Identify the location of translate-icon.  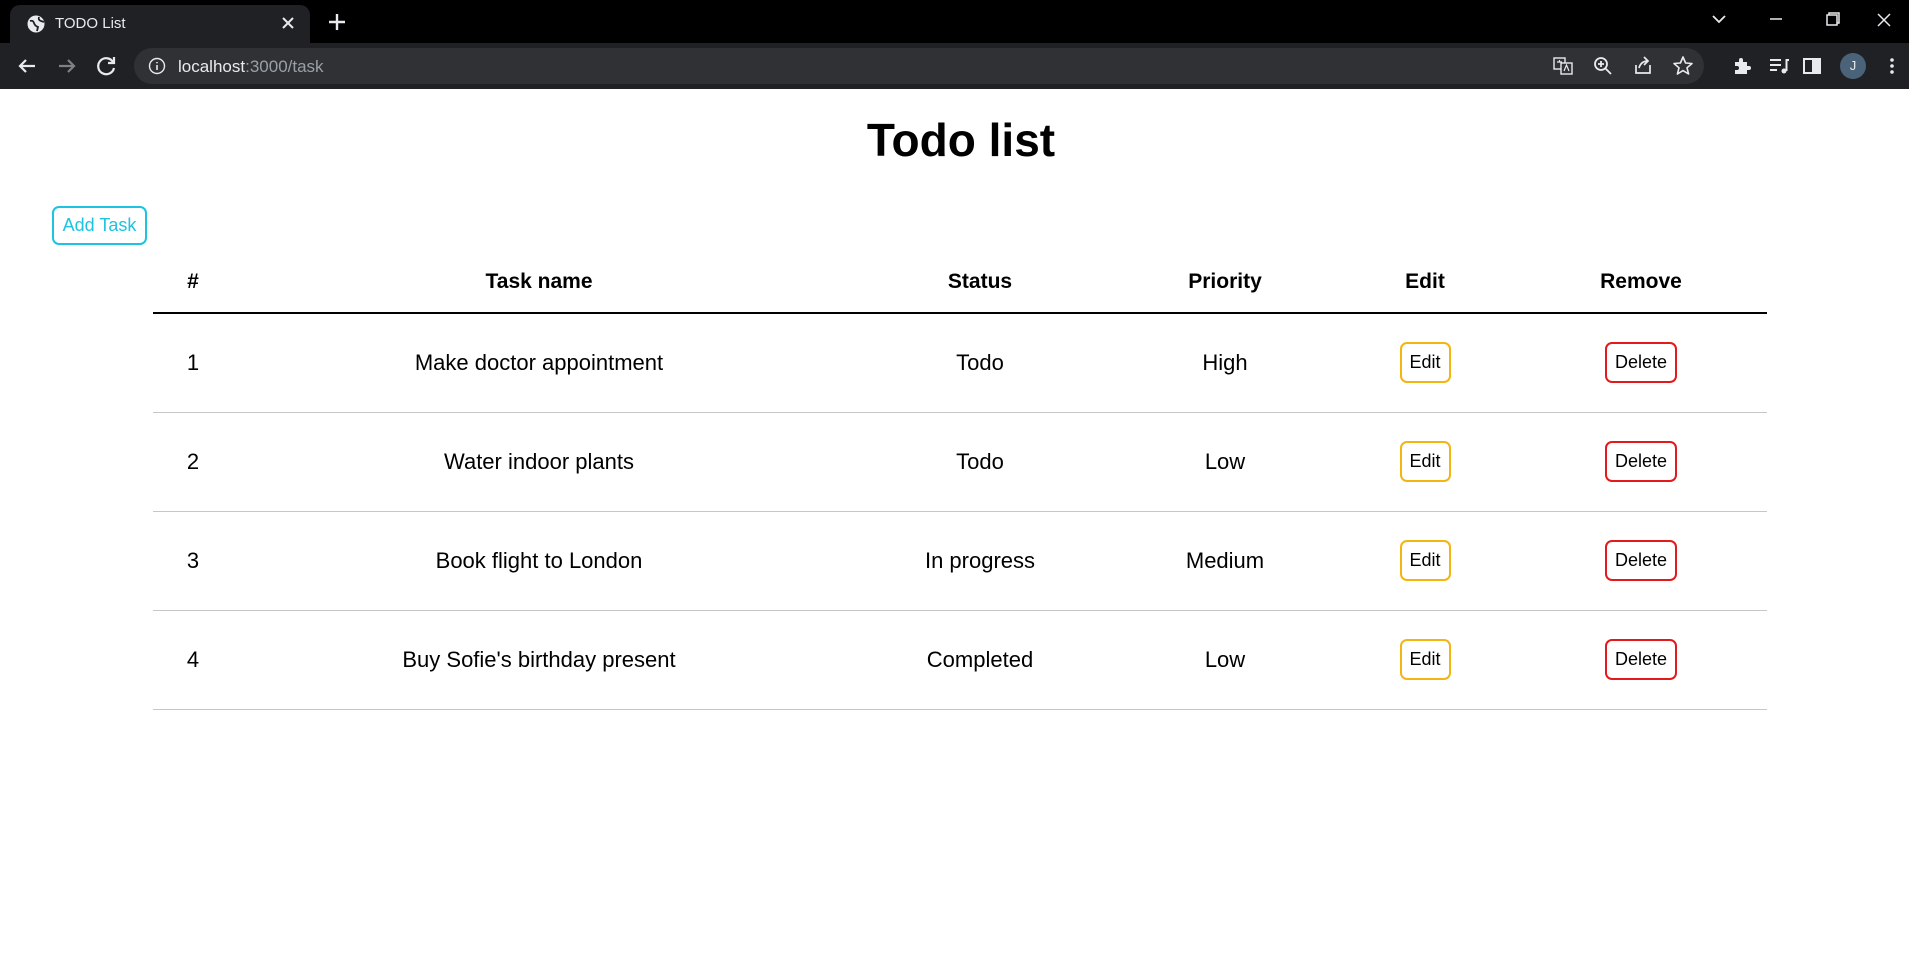
(1563, 66).